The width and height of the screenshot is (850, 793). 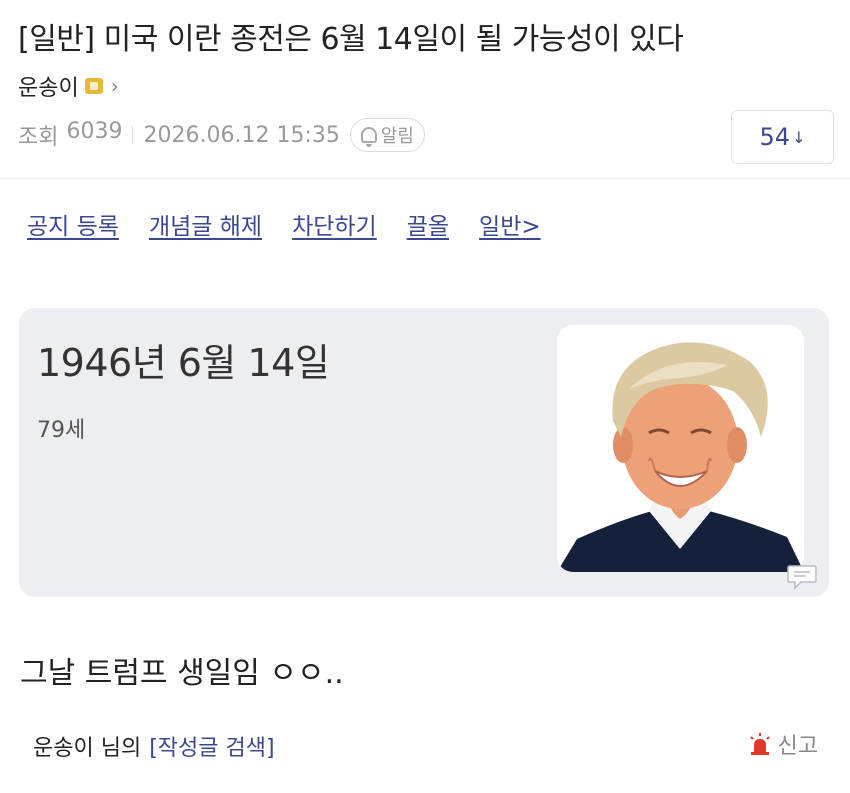 I want to click on gallery-badge-icon, so click(x=93, y=86).